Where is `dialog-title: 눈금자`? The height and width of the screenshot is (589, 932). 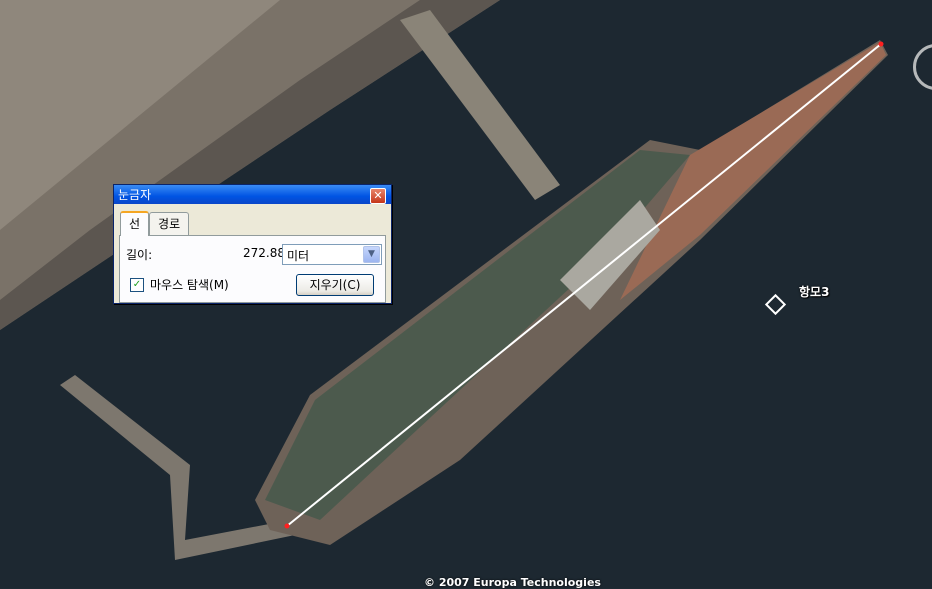
dialog-title: 눈금자 is located at coordinates (135, 195).